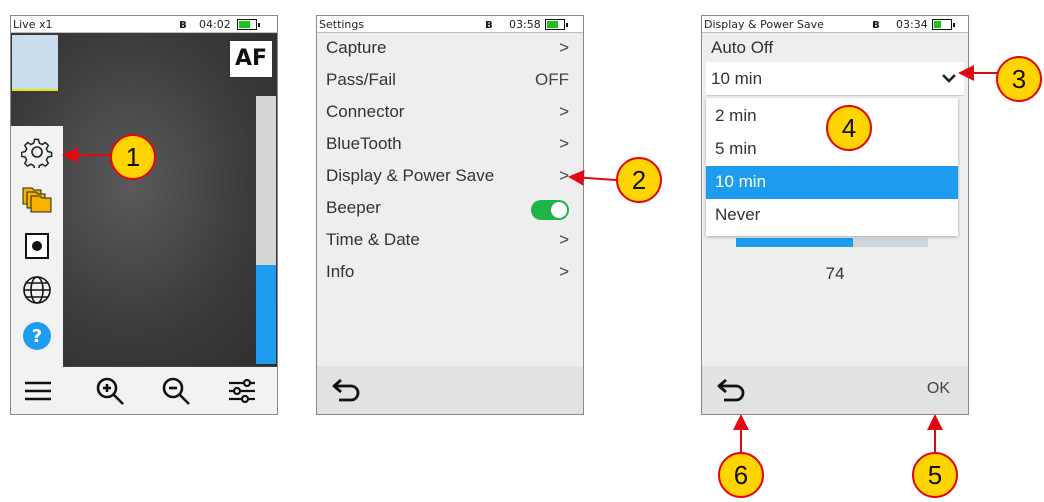  Describe the element at coordinates (251, 59) in the screenshot. I see `autofocus-button: AF` at that location.